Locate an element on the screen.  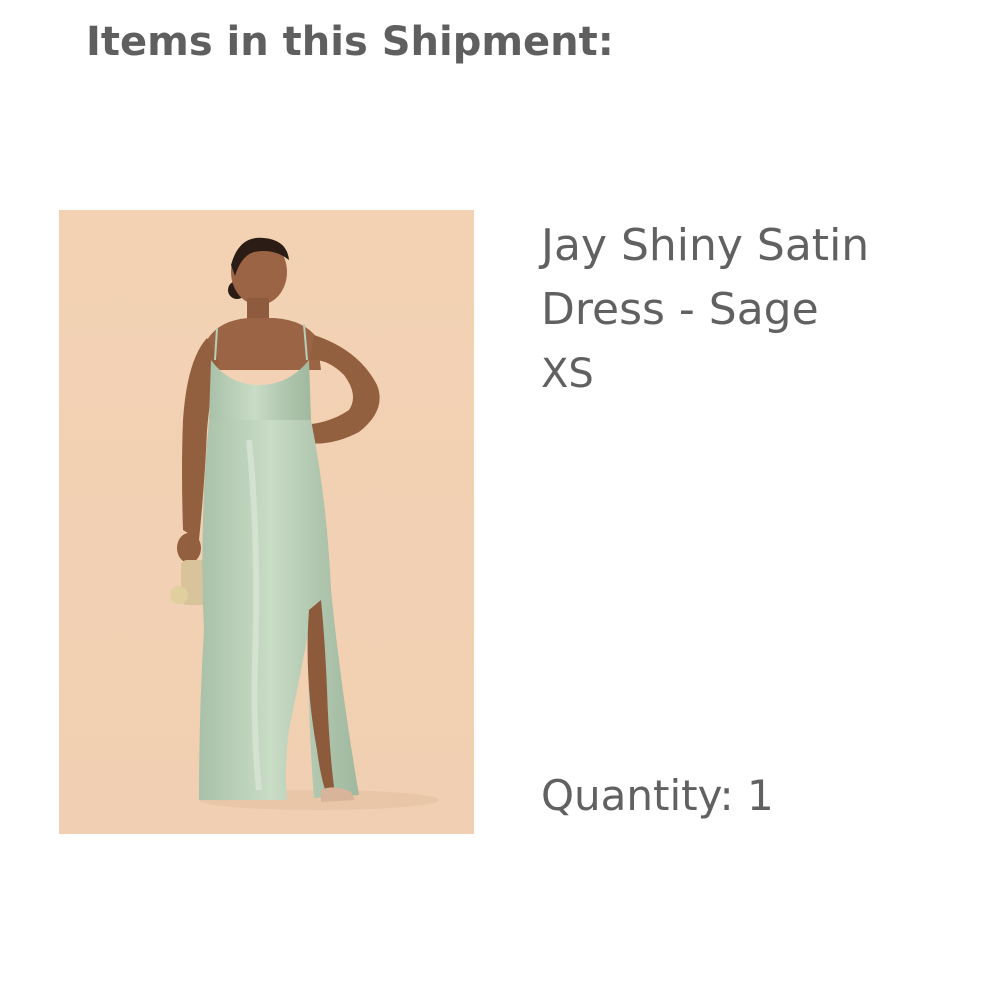
item-size: XS is located at coordinates (567, 374).